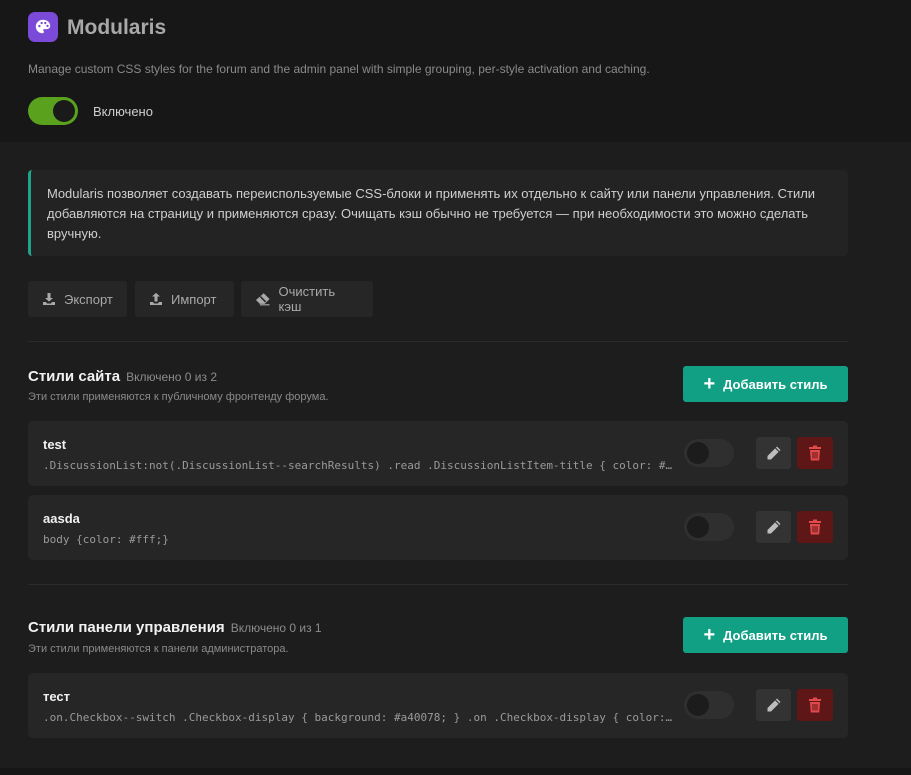 This screenshot has width=911, height=775. Describe the element at coordinates (276, 628) in the screenshot. I see `admin-styles-count: Включено 0 из 1` at that location.